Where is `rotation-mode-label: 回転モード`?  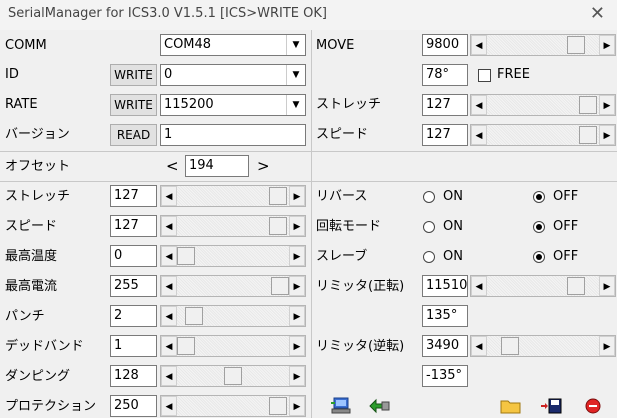
rotation-mode-label: 回転モード is located at coordinates (349, 226).